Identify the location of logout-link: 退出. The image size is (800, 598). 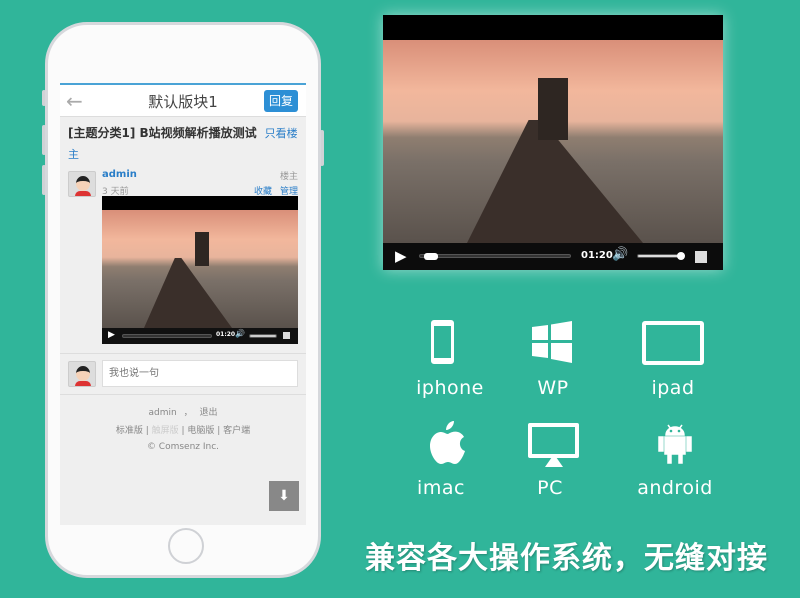
(208, 413).